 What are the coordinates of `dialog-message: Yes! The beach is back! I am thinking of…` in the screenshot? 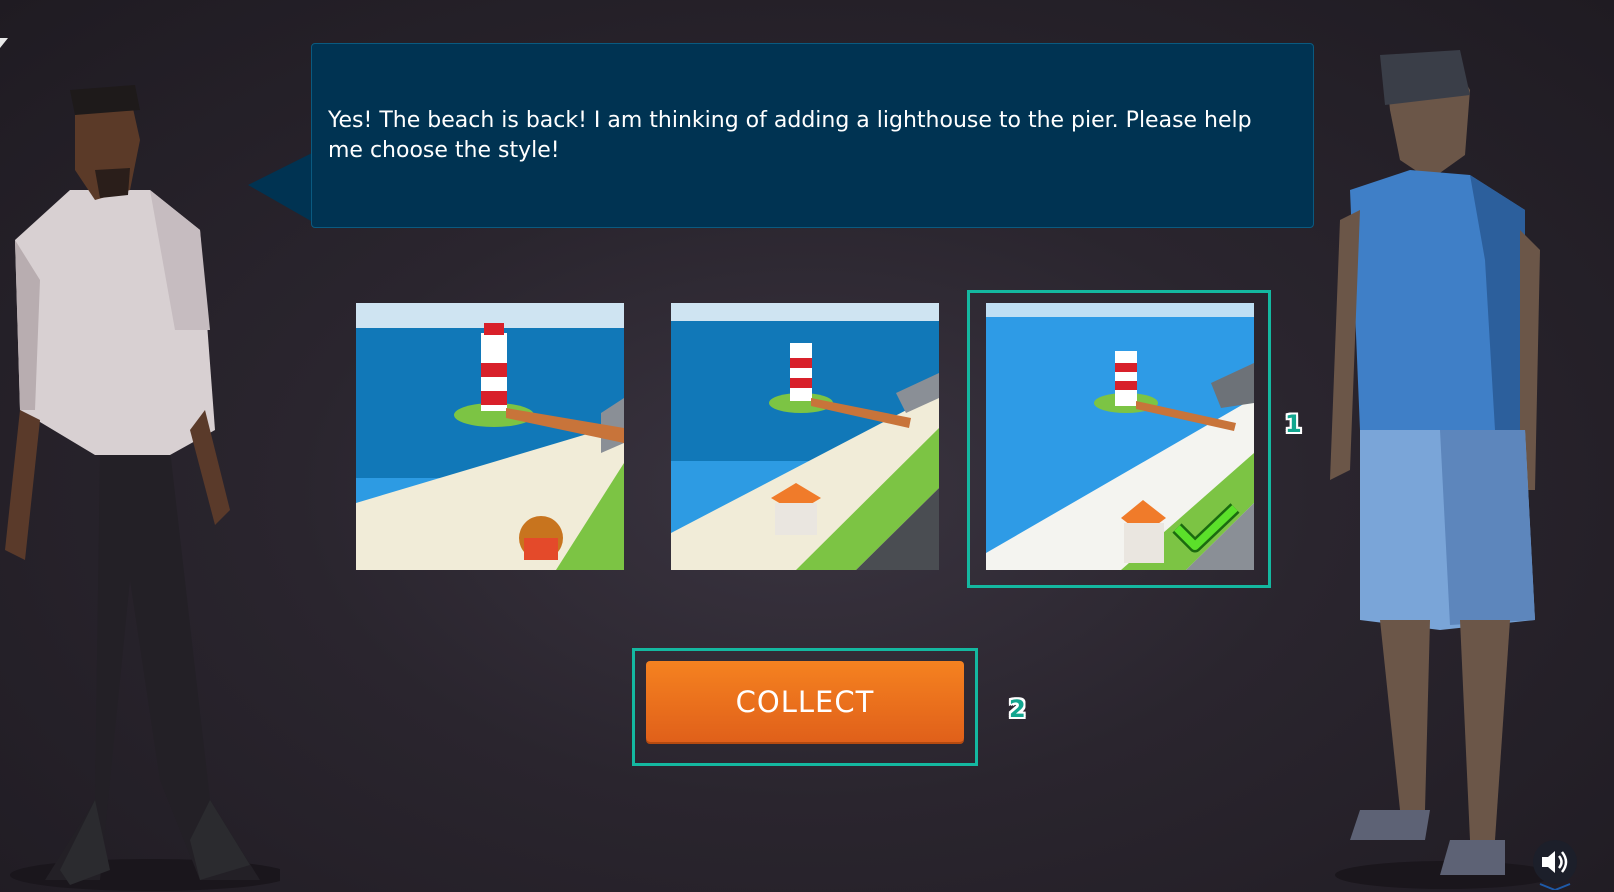 It's located at (790, 135).